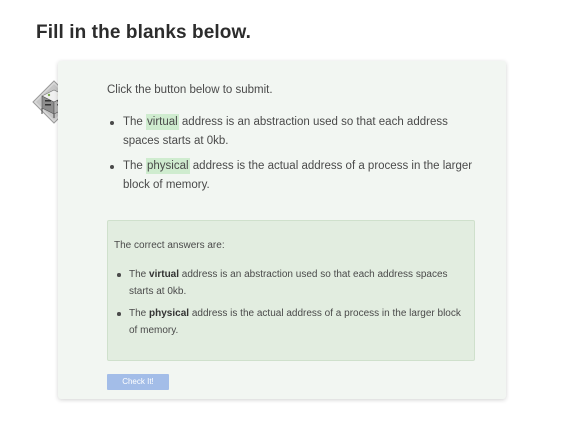  I want to click on page-title: Fill in the blanks below., so click(144, 32).